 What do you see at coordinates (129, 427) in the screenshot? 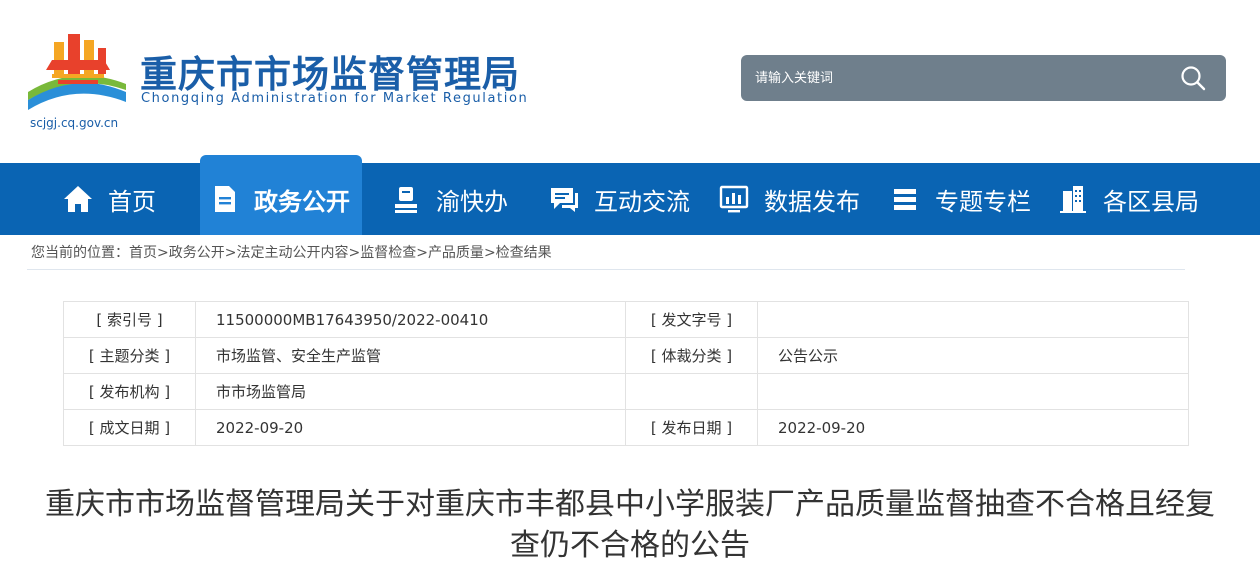
I see `created-date-label: [ 成文日期 ]` at bounding box center [129, 427].